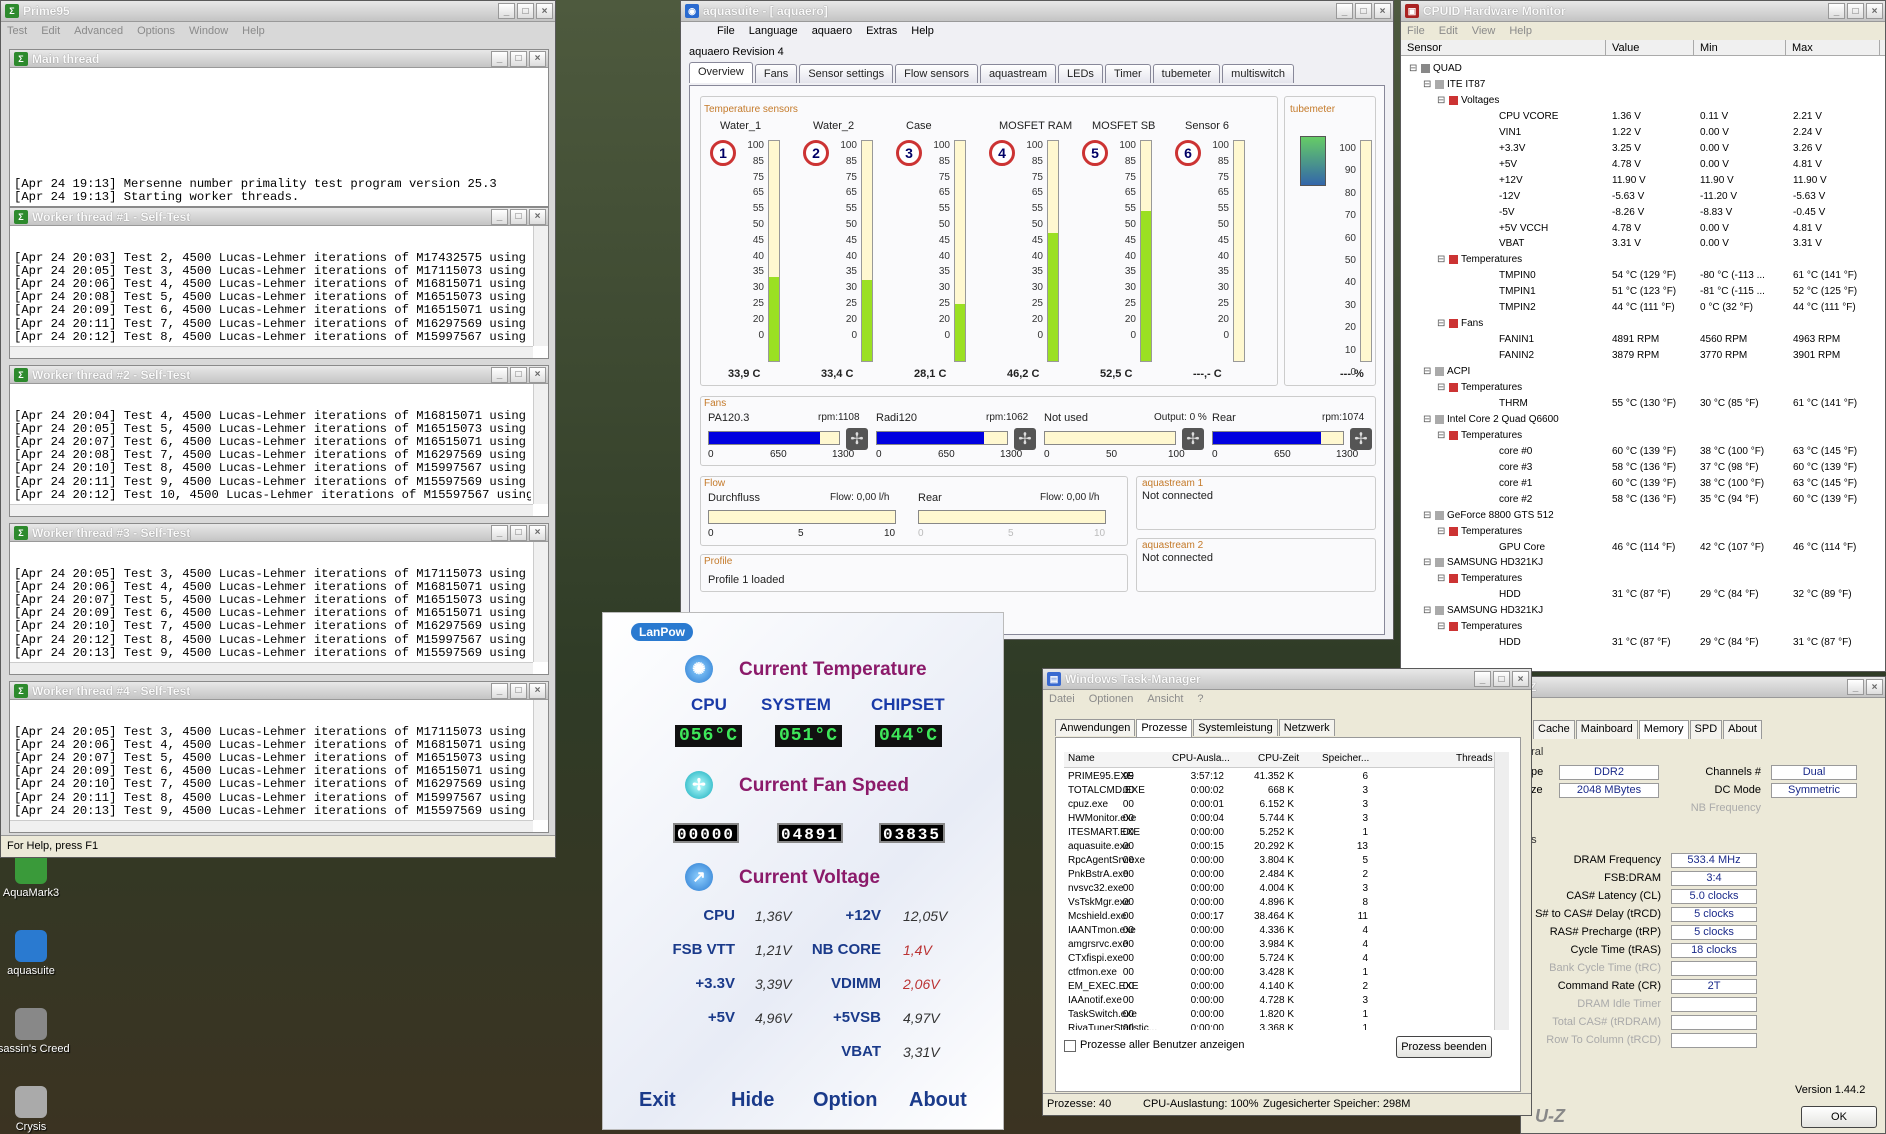 Image resolution: width=1886 pixels, height=1134 pixels. Describe the element at coordinates (1164, 728) in the screenshot. I see `tab-prozesse: Prozesse` at that location.